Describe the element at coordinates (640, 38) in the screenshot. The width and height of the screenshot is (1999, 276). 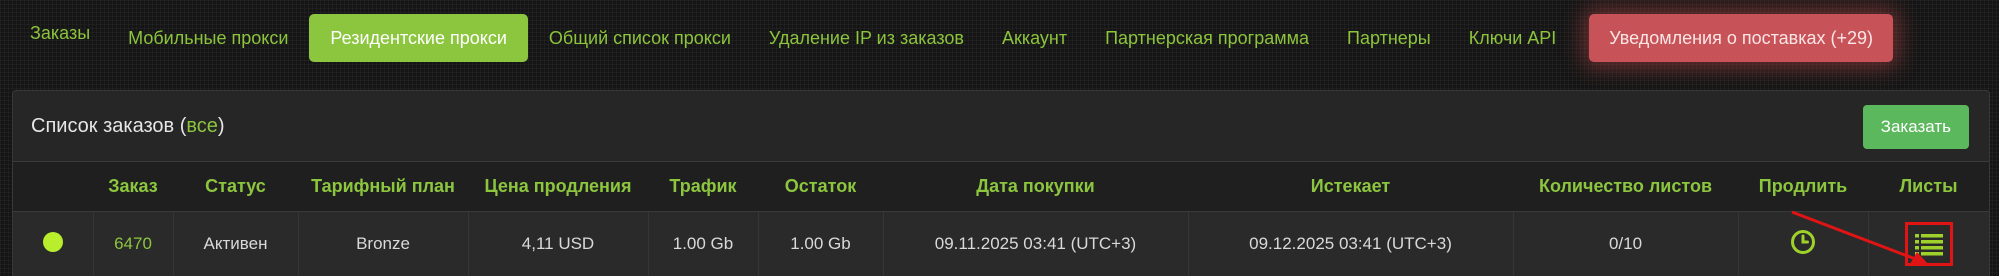
I see `nav-proxy-list: Общий список прокси` at that location.